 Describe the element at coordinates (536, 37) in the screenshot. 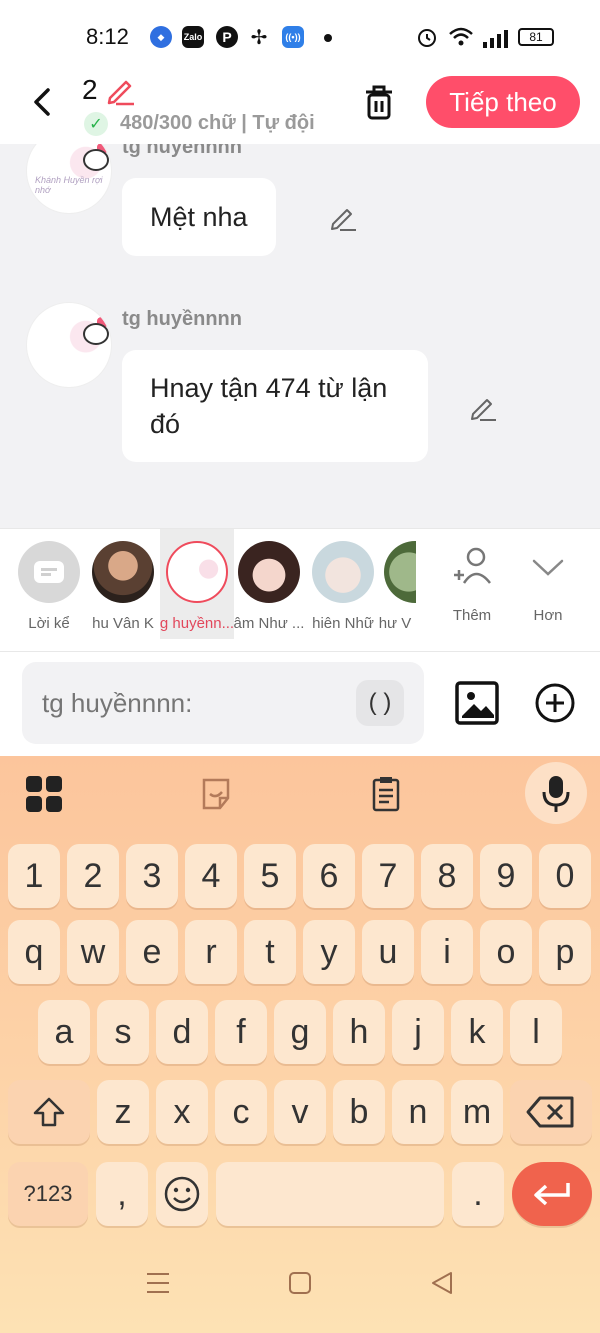

I see `battery-indicator: 81` at that location.